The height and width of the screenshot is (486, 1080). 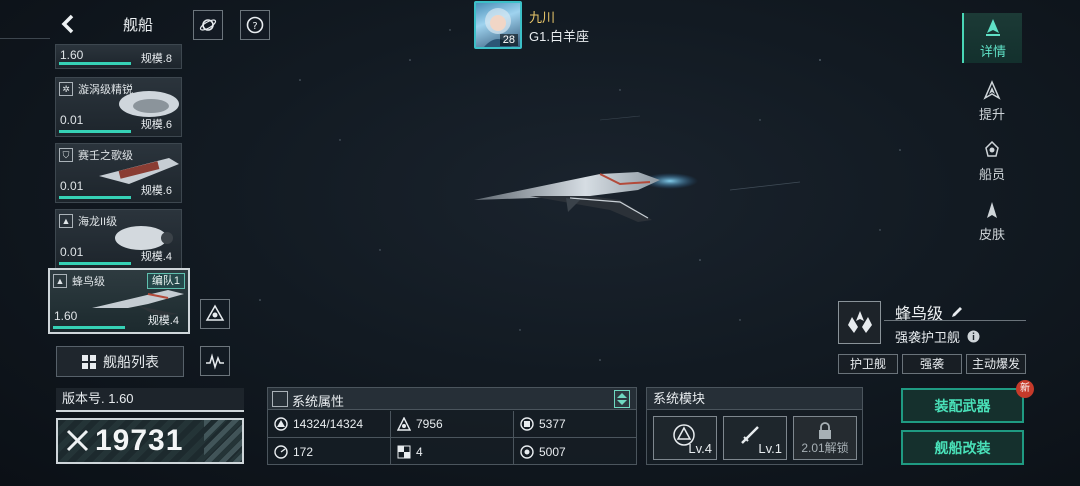 What do you see at coordinates (150, 400) in the screenshot?
I see `version-label: 版本号. 1.60` at bounding box center [150, 400].